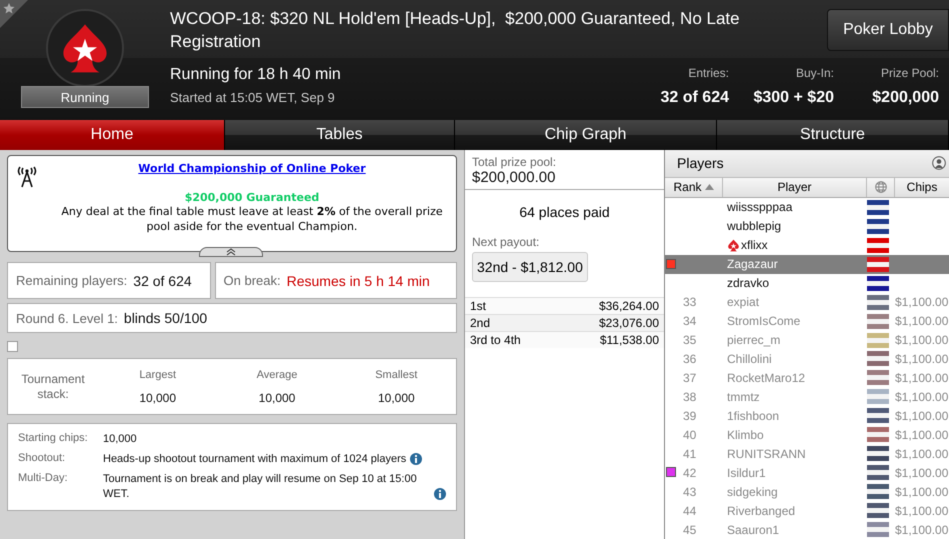  What do you see at coordinates (833, 135) in the screenshot?
I see `tab: Structure` at bounding box center [833, 135].